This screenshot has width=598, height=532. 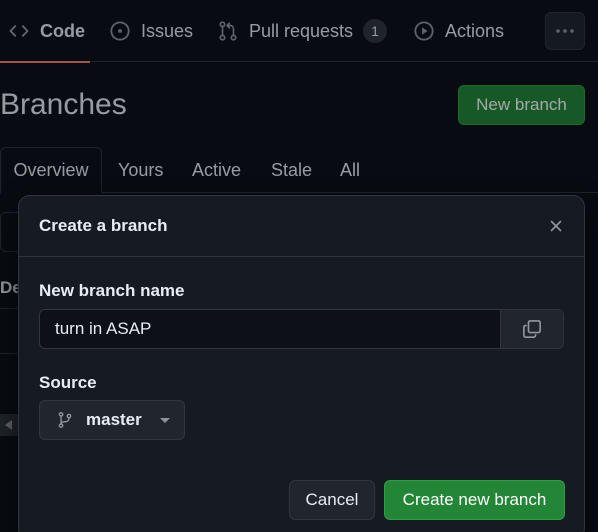 I want to click on create-new-branch-button: Create new branch, so click(x=474, y=500).